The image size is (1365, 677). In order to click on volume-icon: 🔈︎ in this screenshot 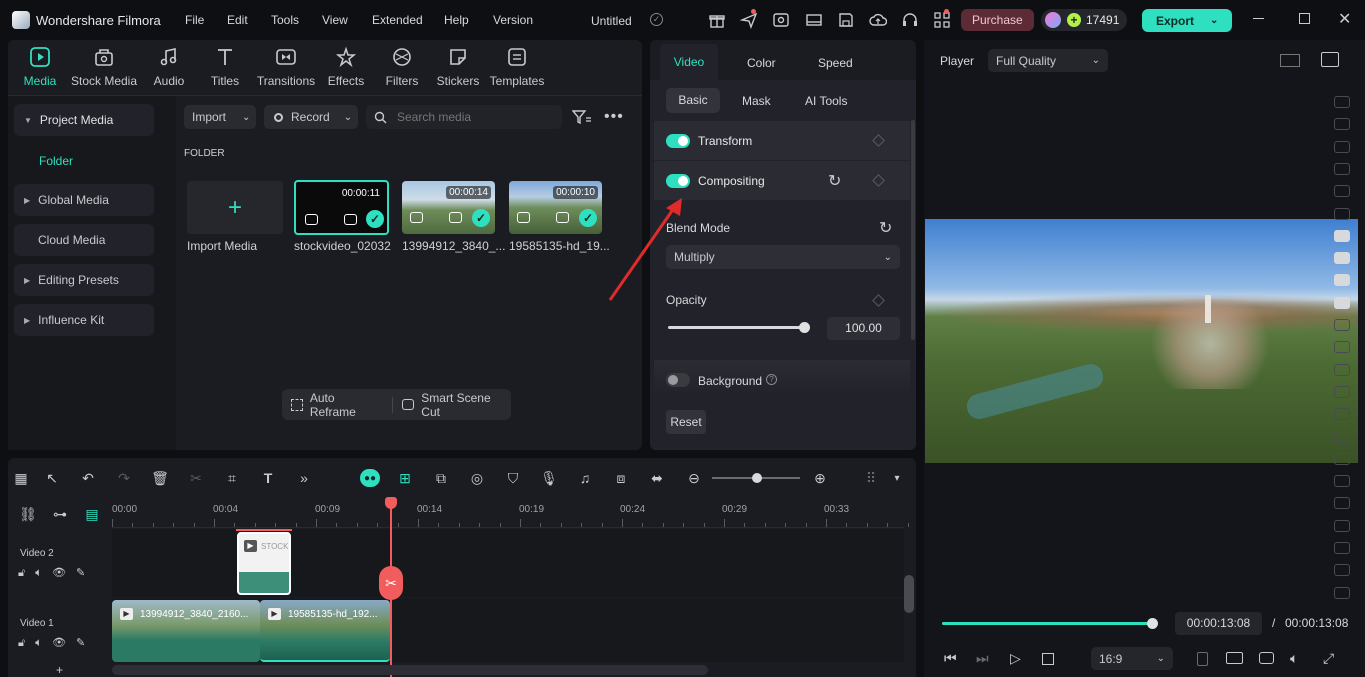, I will do `click(1294, 658)`.